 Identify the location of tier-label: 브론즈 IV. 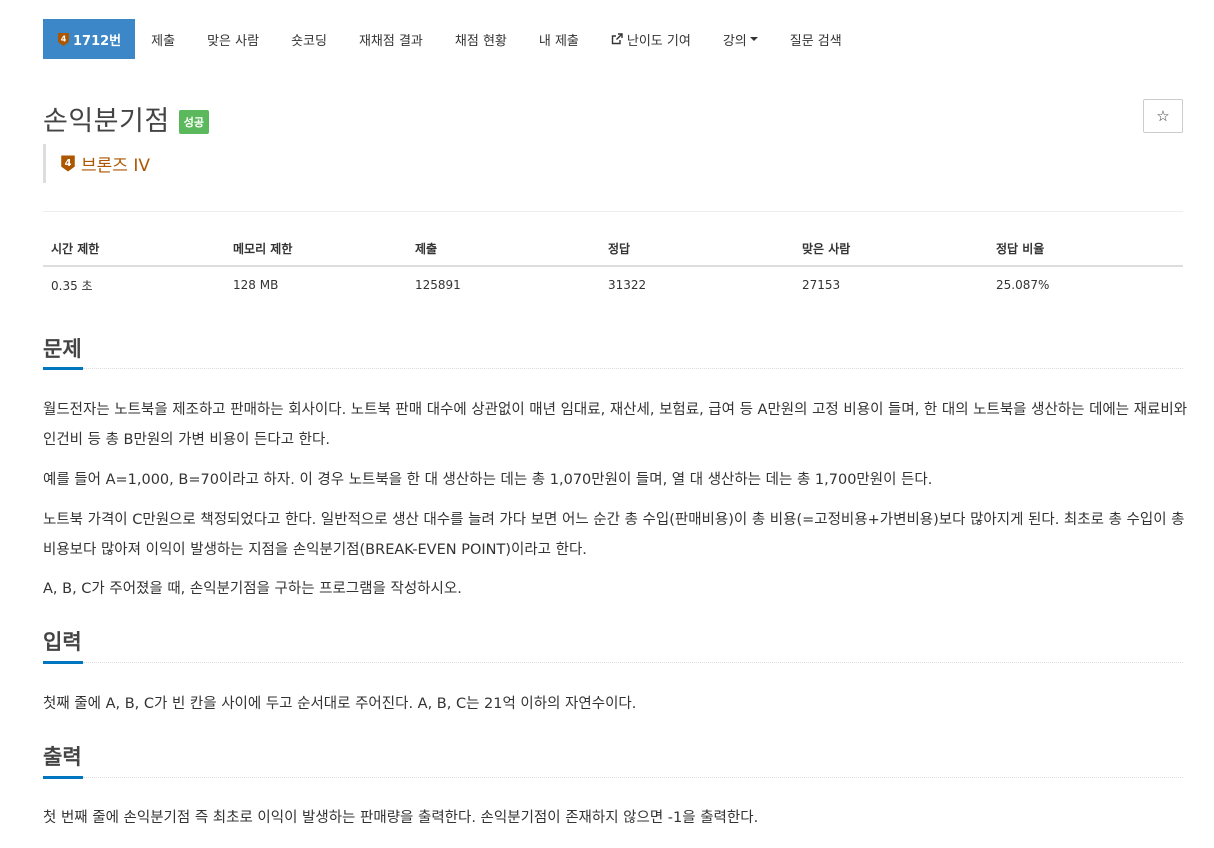
(115, 163).